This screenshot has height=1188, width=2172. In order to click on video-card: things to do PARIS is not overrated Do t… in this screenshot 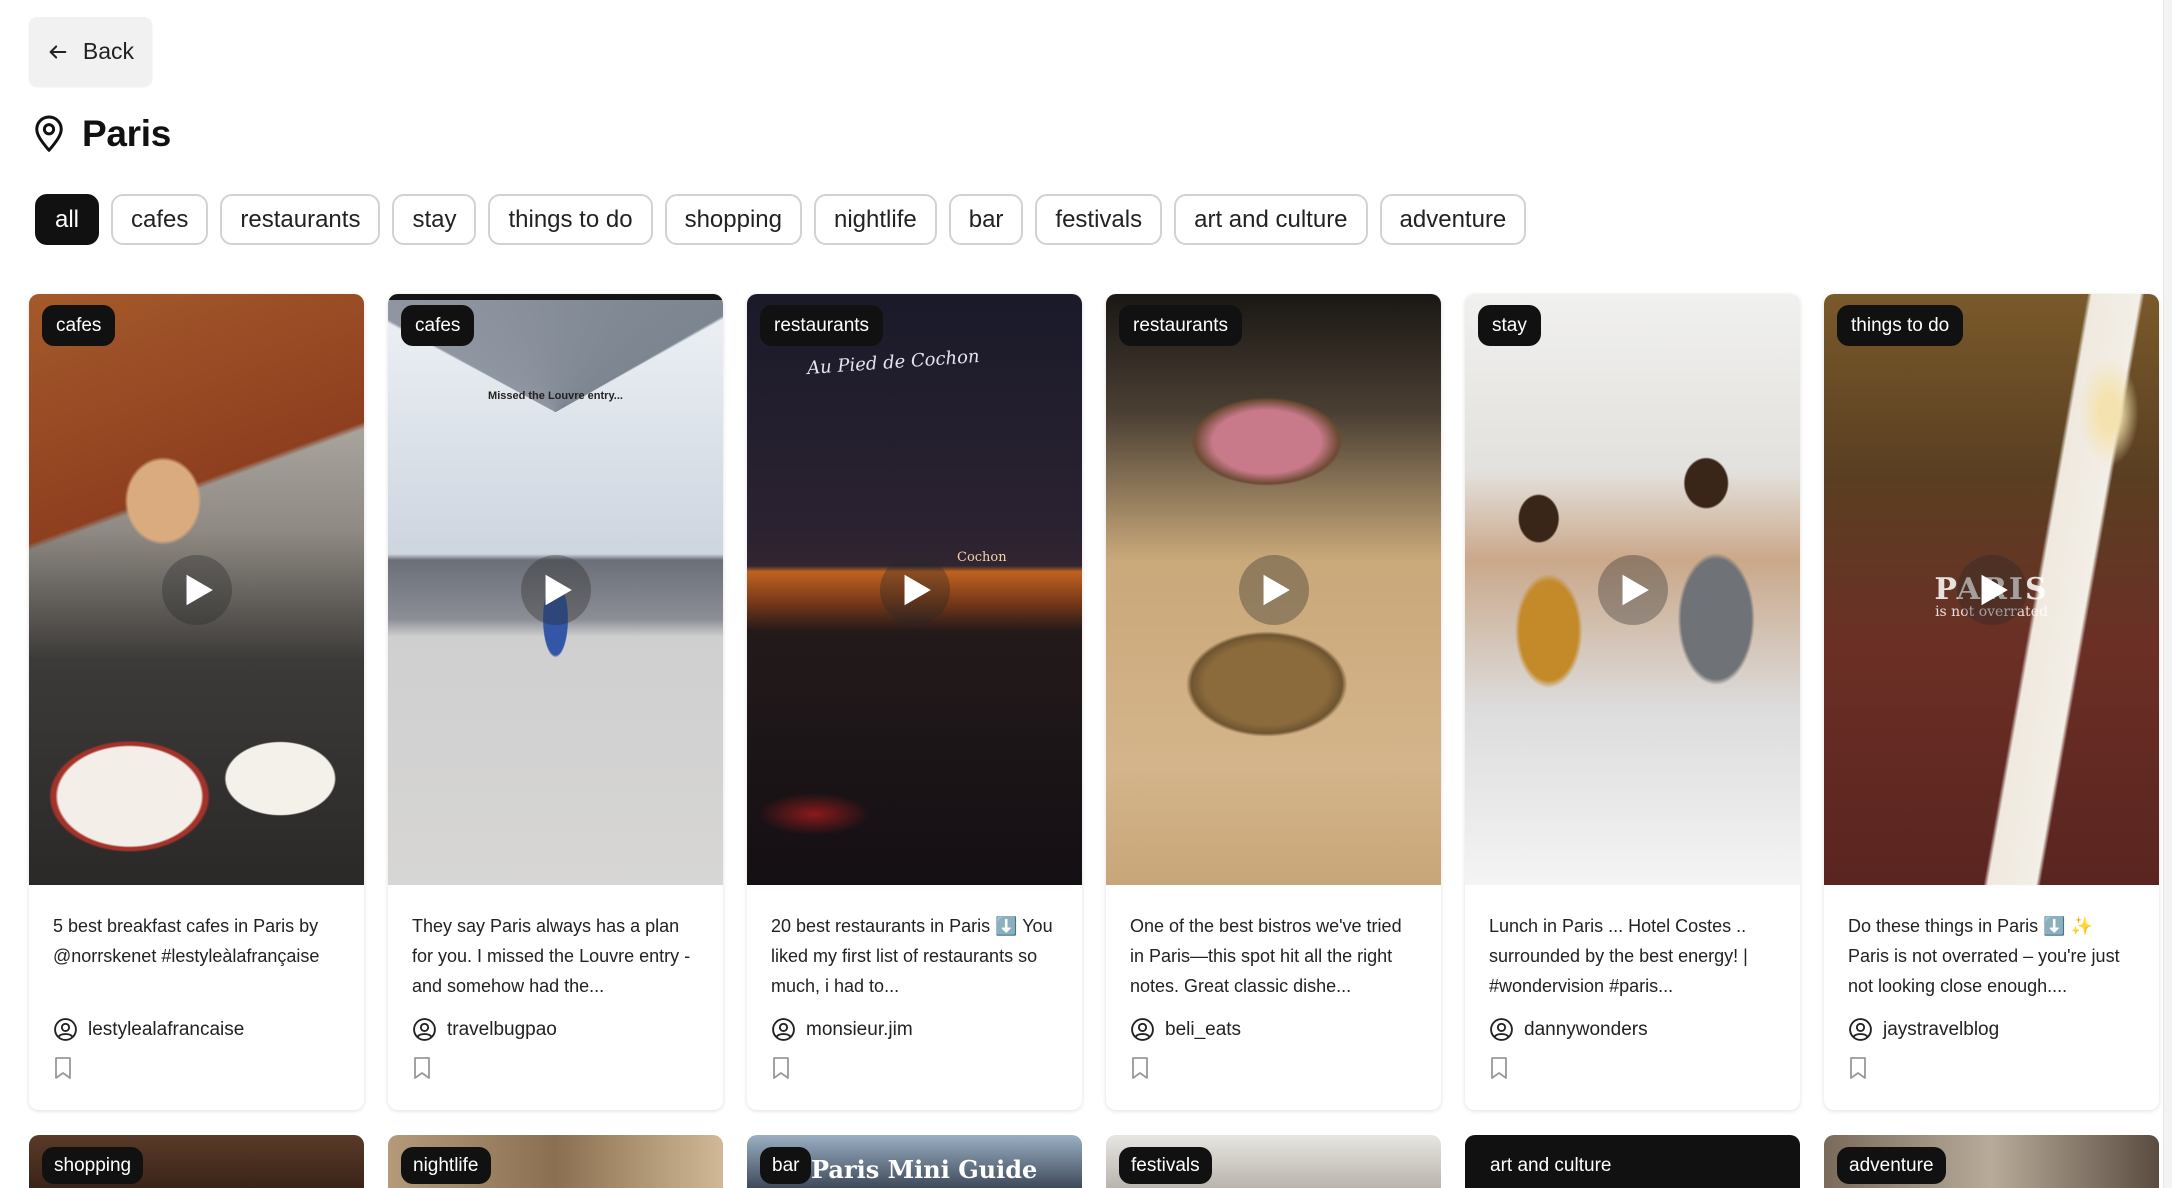, I will do `click(1991, 702)`.